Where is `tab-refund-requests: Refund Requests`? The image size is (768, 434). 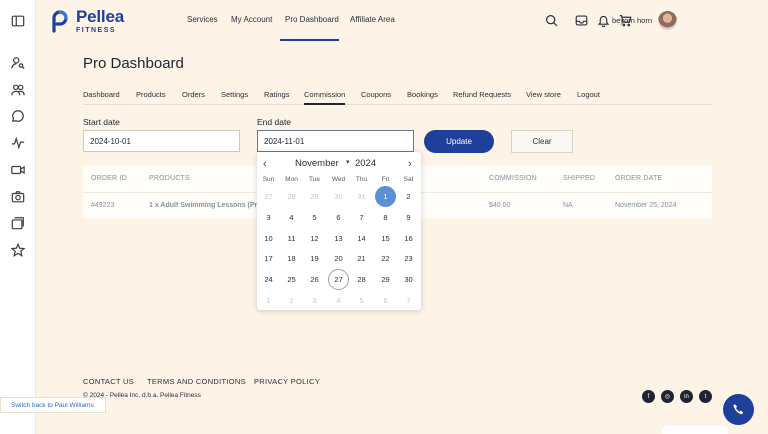
tab-refund-requests: Refund Requests is located at coordinates (482, 94).